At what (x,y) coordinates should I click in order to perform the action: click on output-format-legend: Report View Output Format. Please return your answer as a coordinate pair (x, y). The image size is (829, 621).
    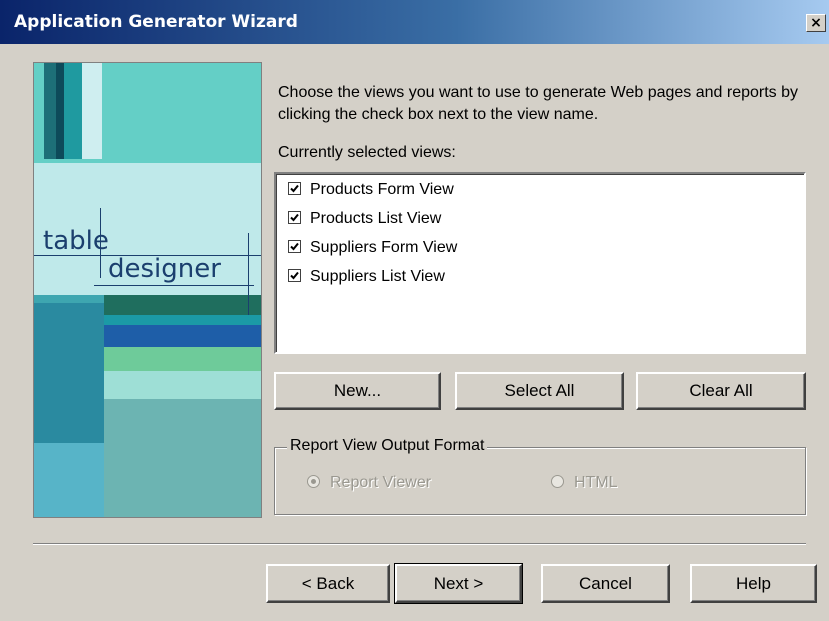
    Looking at the image, I should click on (387, 446).